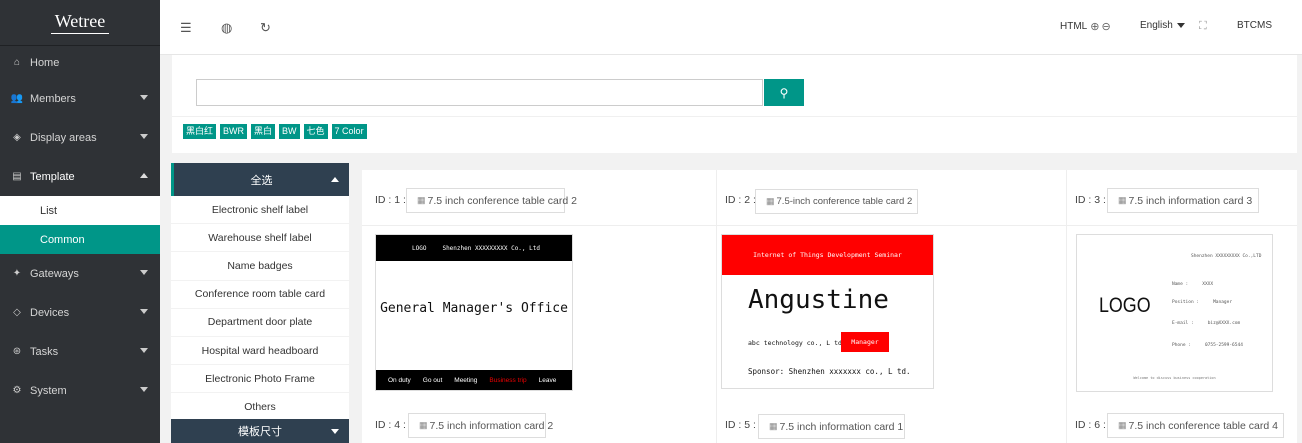  I want to click on menu-toggle-icon: ☰, so click(186, 28).